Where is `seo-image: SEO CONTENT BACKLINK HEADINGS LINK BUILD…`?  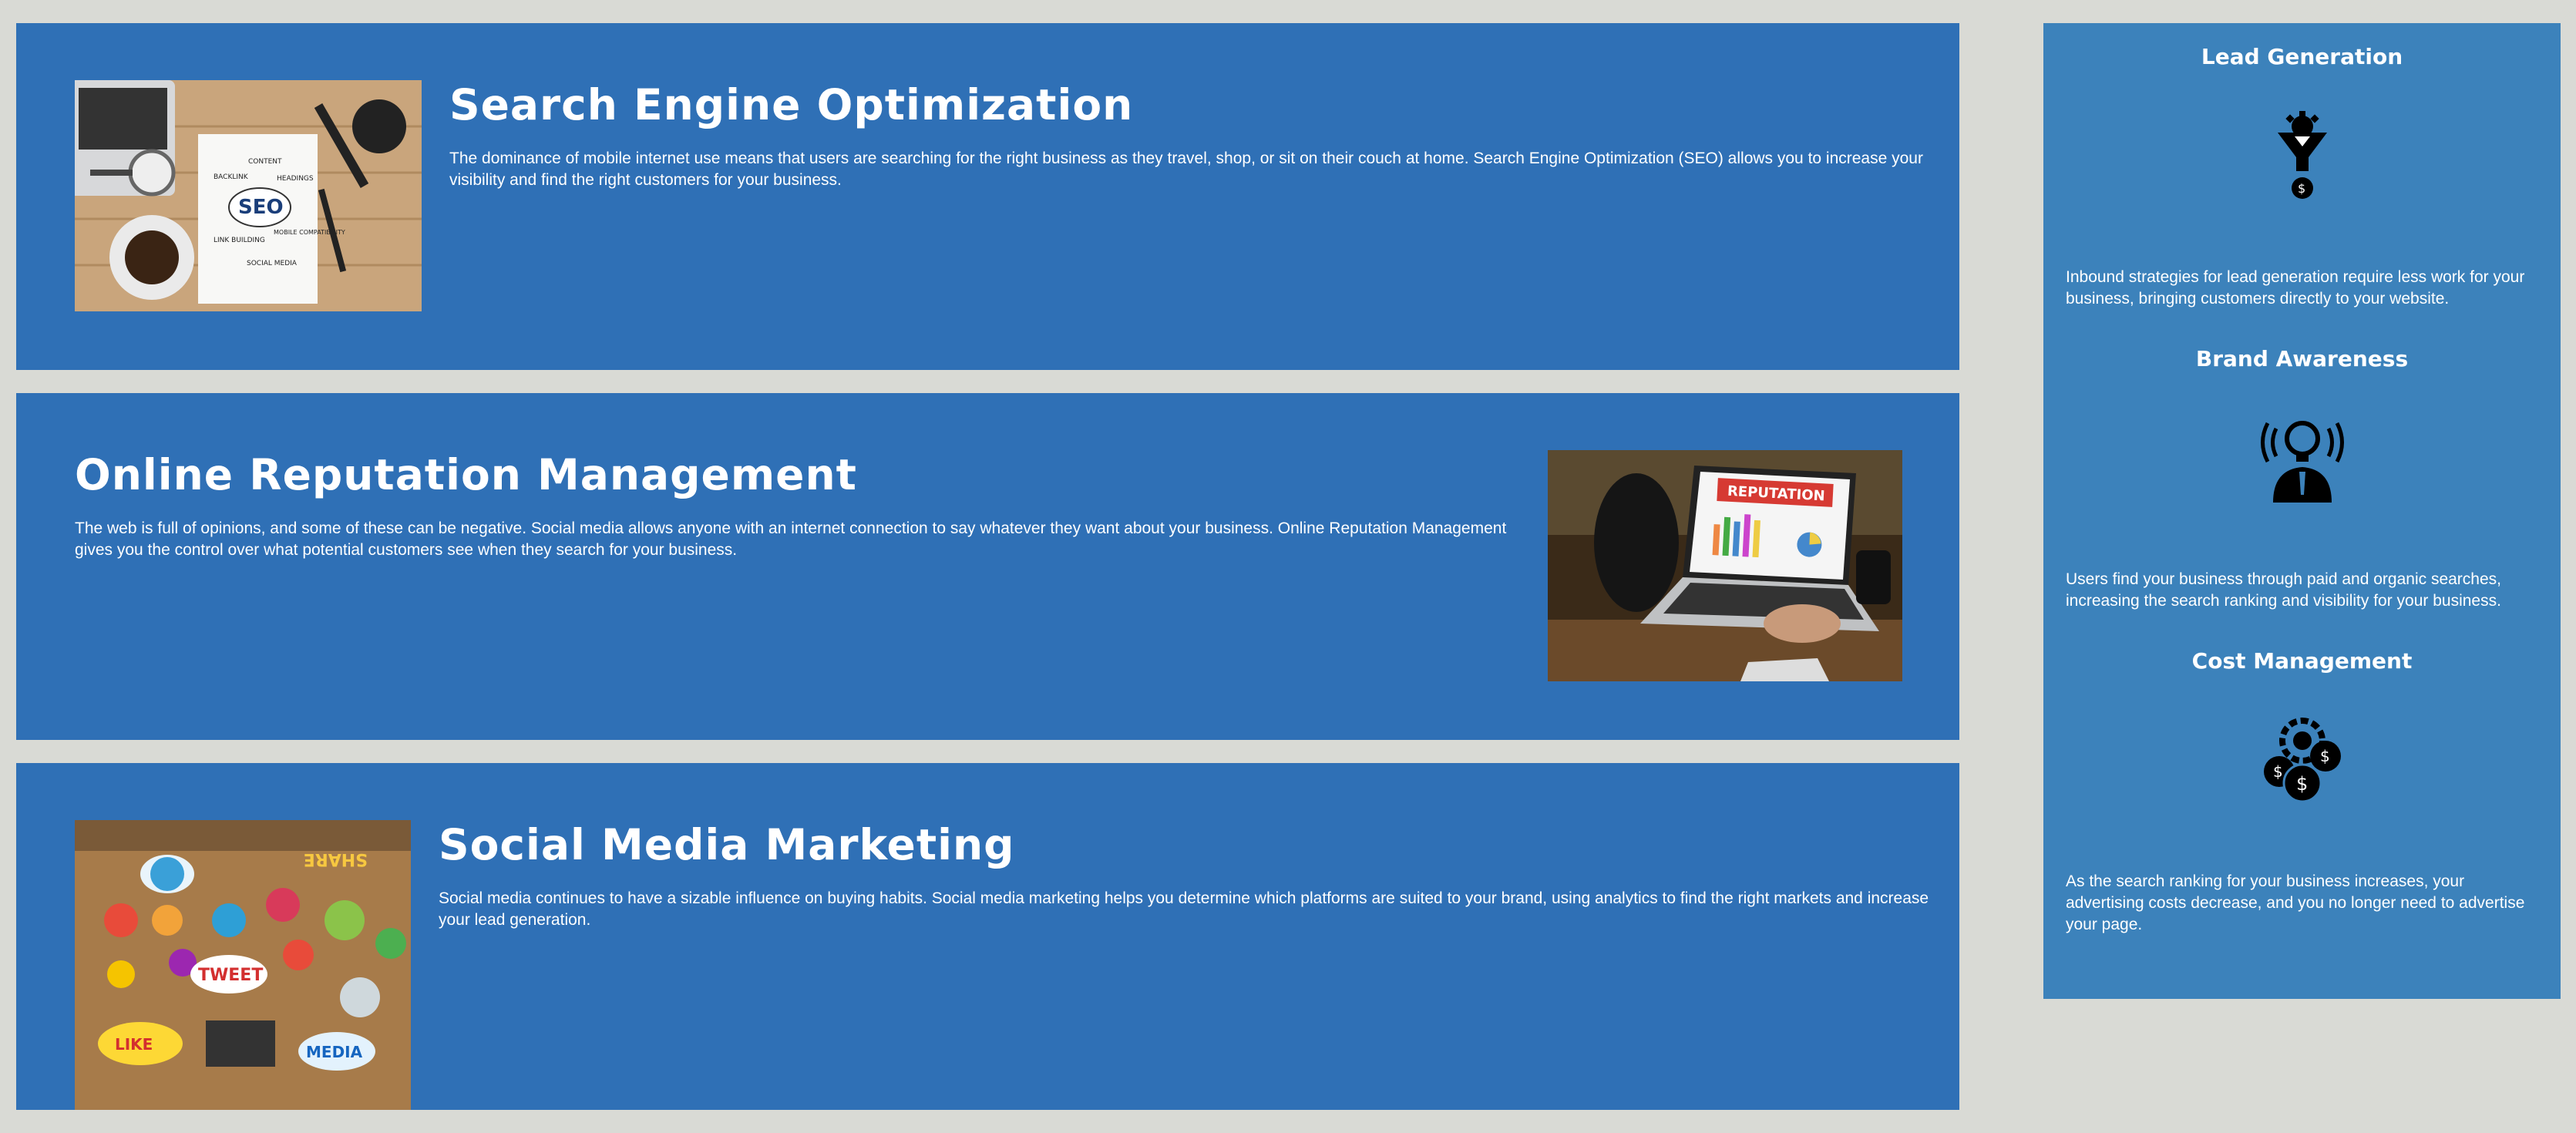 seo-image: SEO CONTENT BACKLINK HEADINGS LINK BUILD… is located at coordinates (248, 195).